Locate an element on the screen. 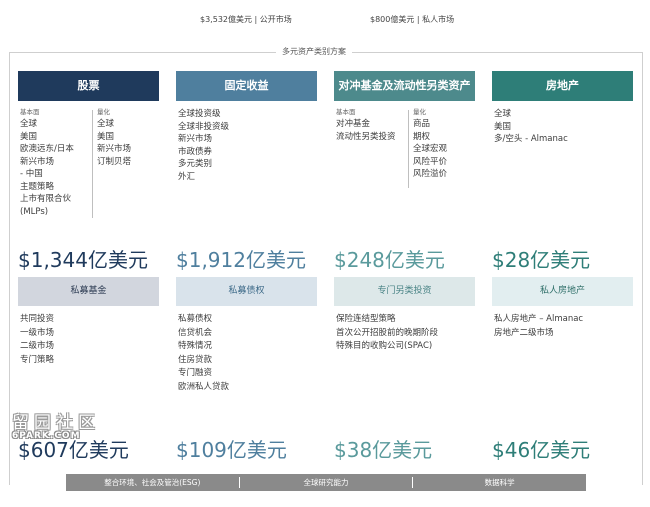 The width and height of the screenshot is (650, 507). list-item: 全球投资级 is located at coordinates (199, 114).